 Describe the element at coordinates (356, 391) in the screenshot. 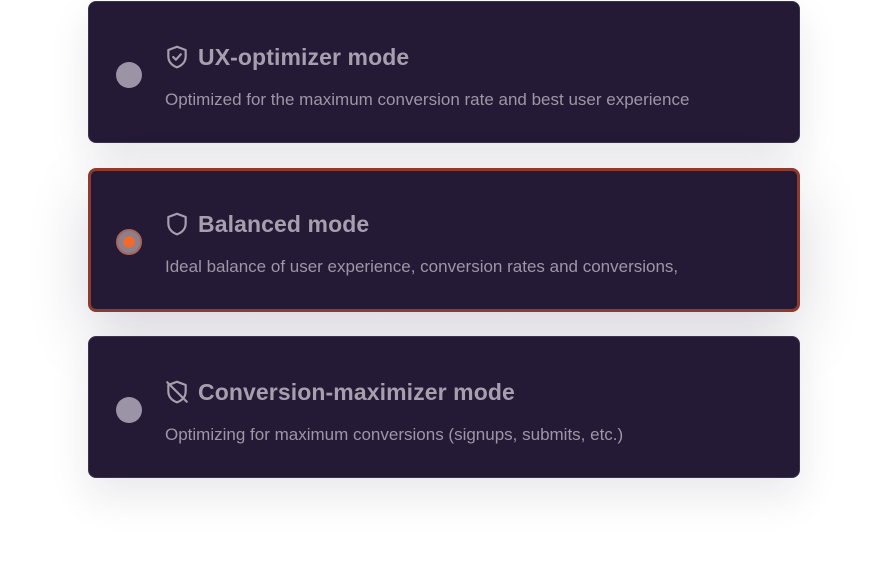

I see `mode-title: Conversion-maximizer mode` at that location.